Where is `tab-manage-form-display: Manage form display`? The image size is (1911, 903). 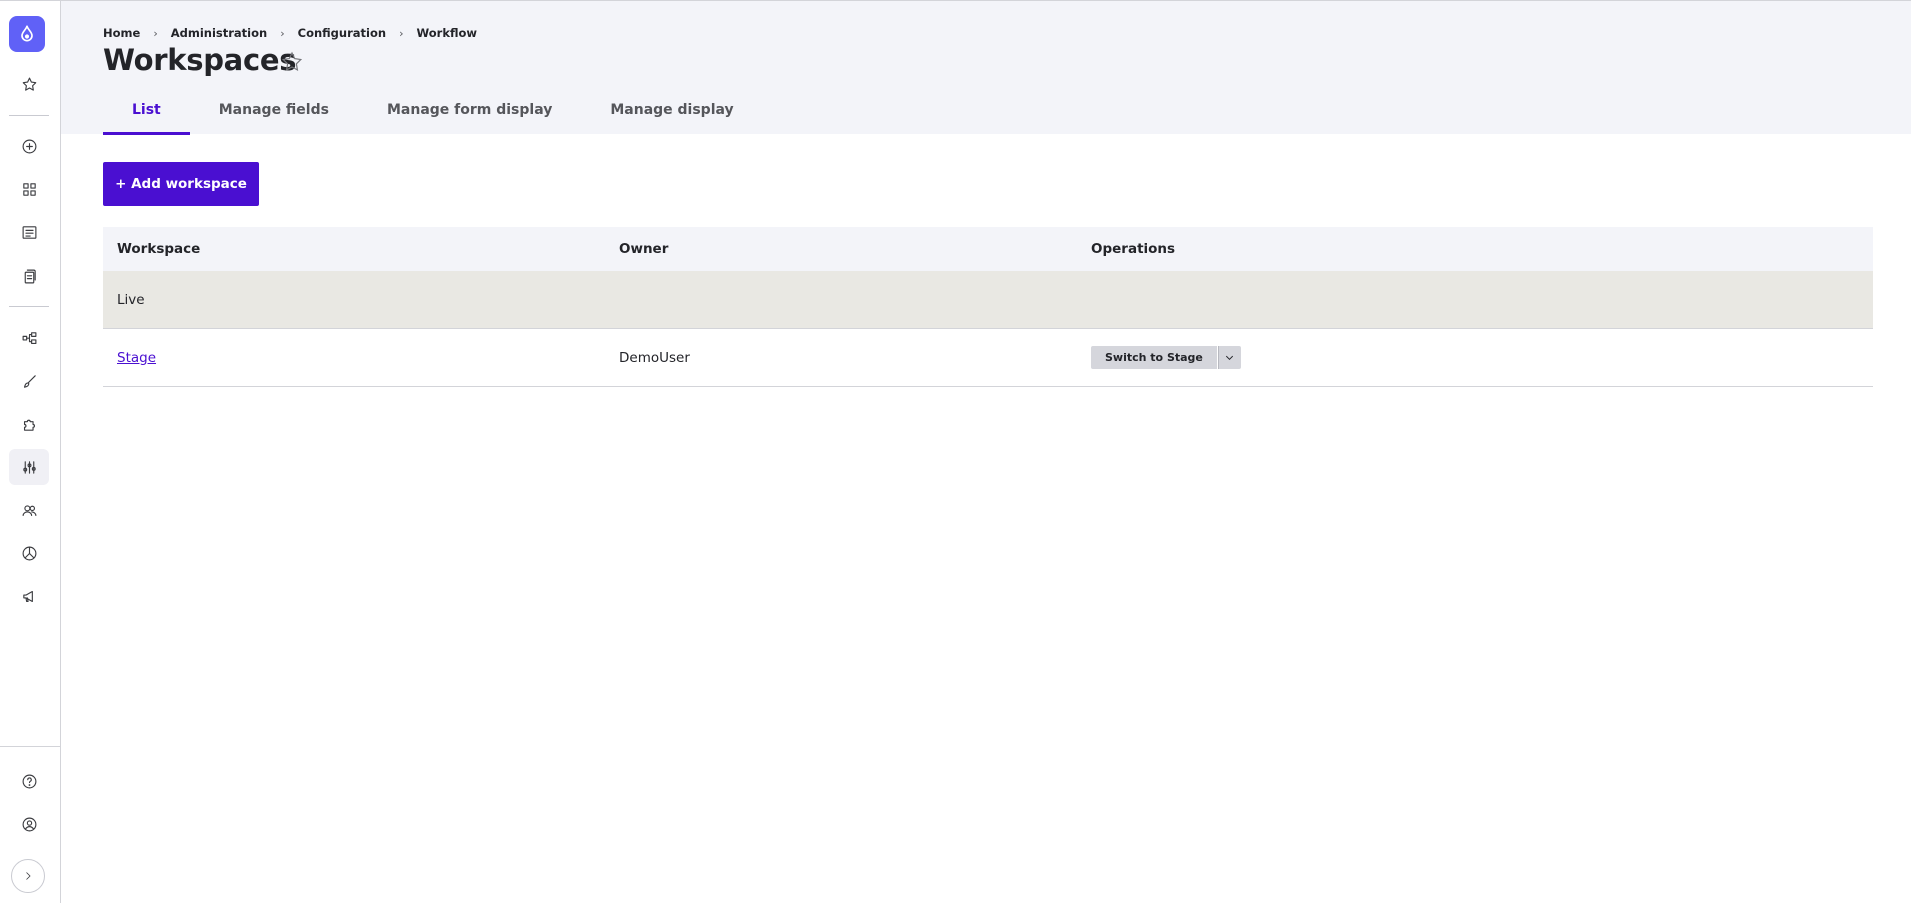 tab-manage-form-display: Manage form display is located at coordinates (469, 113).